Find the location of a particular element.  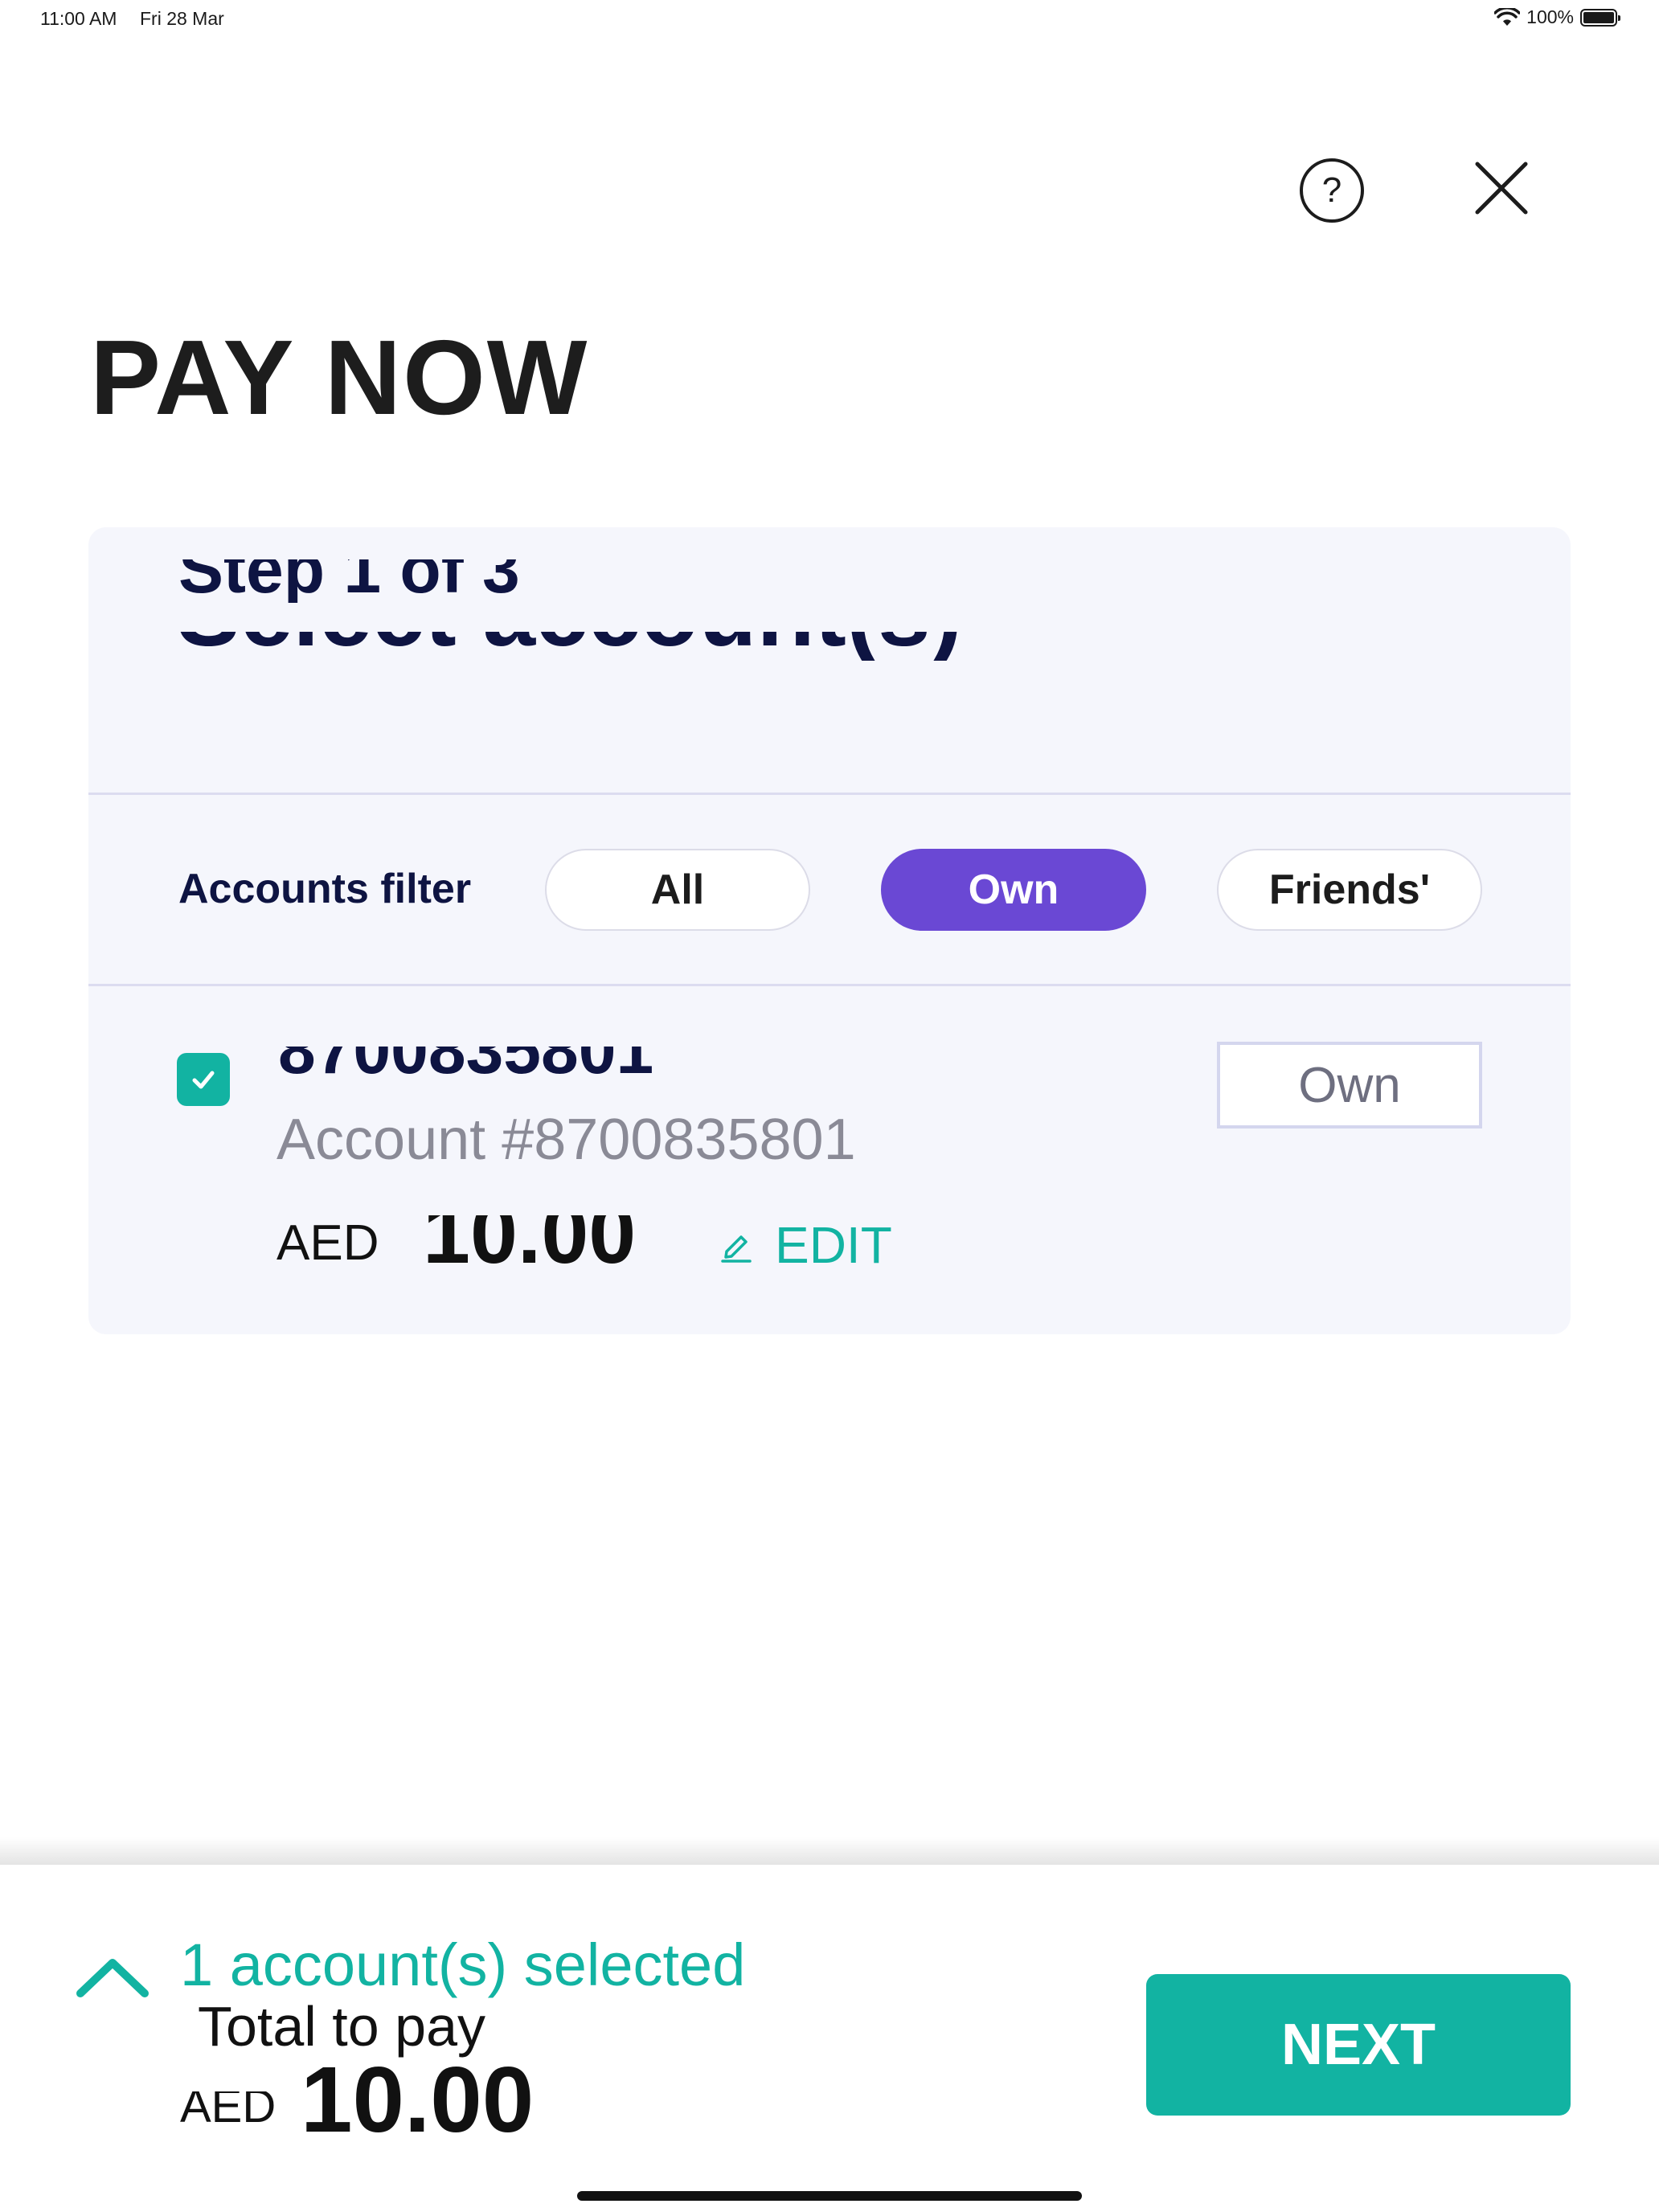

help-icon: ? is located at coordinates (1332, 190).